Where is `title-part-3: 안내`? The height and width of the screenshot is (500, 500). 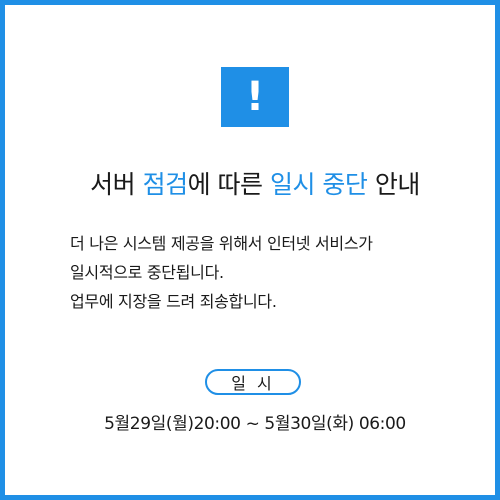
title-part-3: 안내 is located at coordinates (394, 184).